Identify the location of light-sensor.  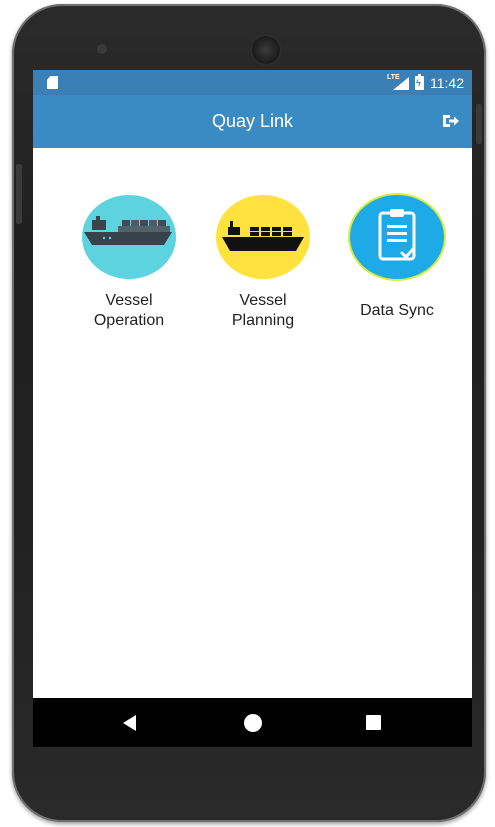
(426, 48).